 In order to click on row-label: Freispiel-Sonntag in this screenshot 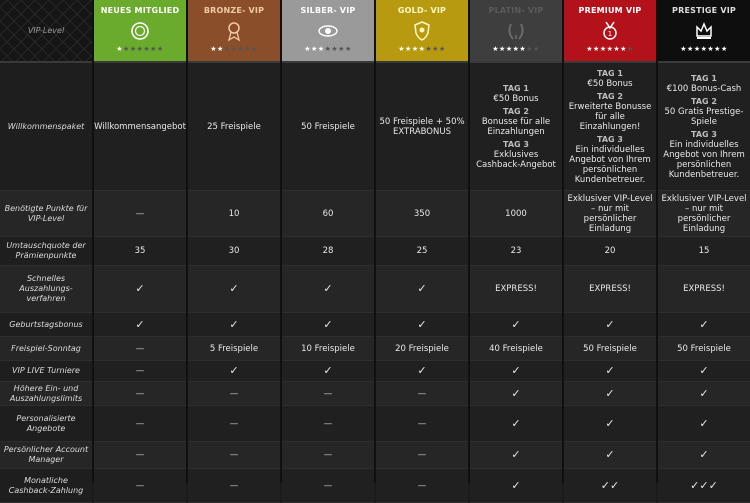, I will do `click(46, 349)`.